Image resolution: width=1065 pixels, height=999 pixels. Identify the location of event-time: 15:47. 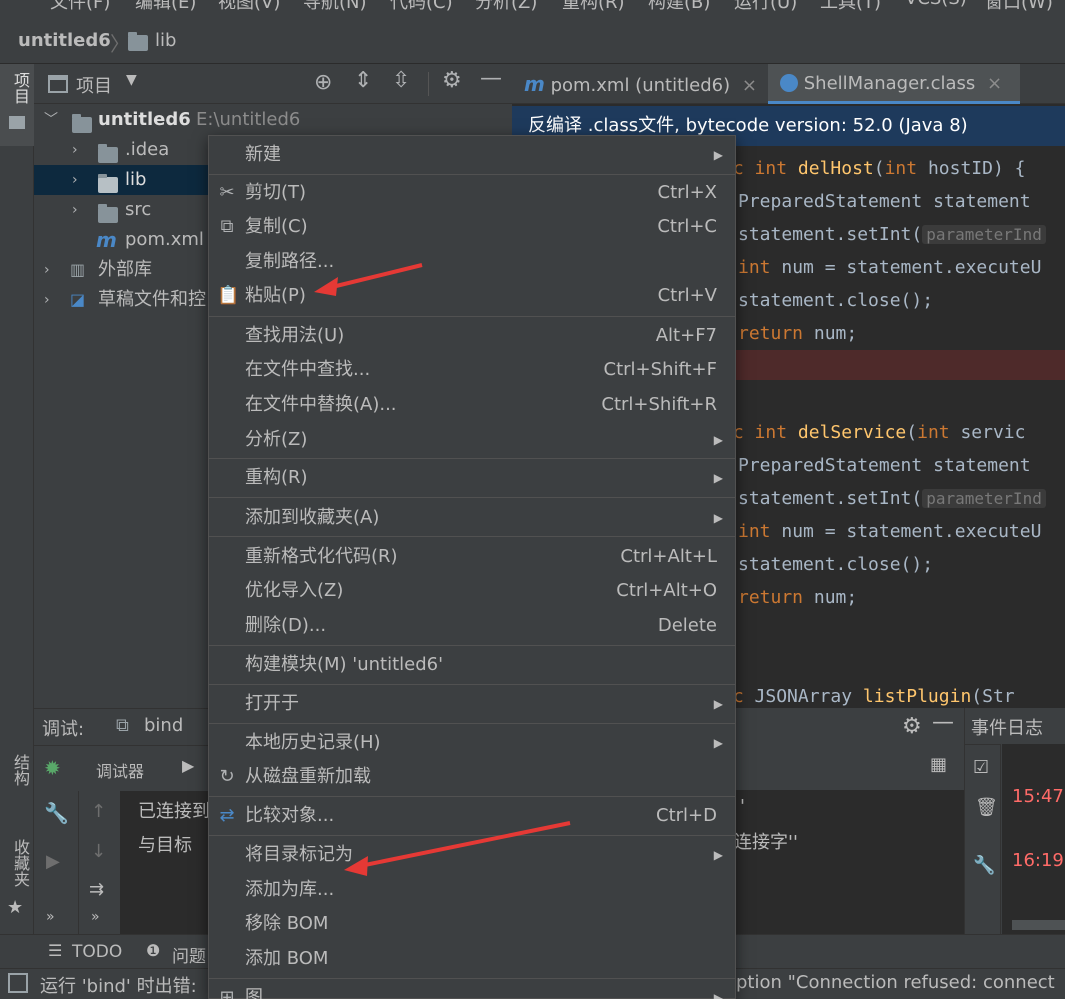
(1038, 796).